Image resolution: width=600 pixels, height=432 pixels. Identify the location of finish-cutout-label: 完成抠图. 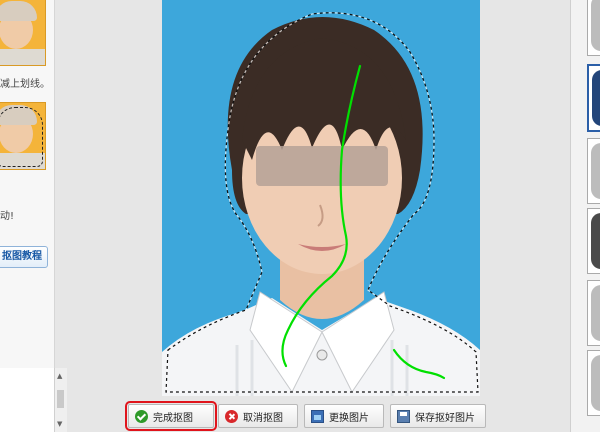
(173, 418).